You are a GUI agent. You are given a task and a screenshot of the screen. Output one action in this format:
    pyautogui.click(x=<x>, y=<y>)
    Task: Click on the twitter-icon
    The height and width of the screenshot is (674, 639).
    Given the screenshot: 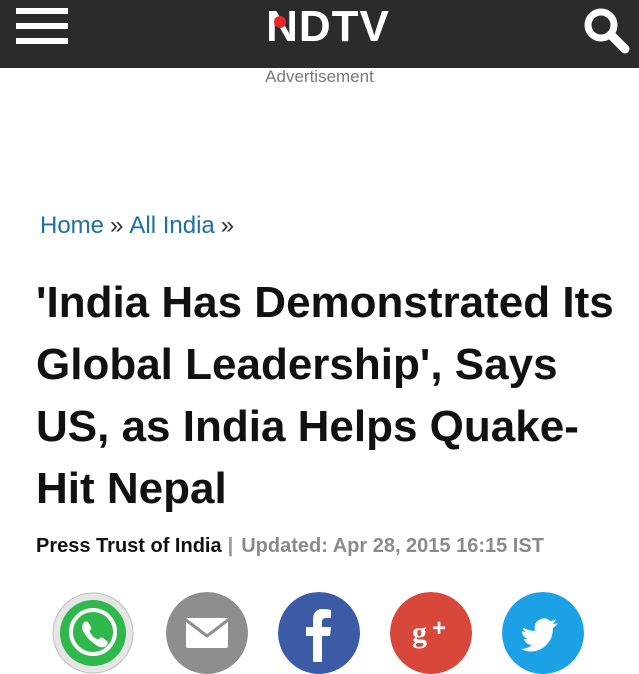 What is the action you would take?
    pyautogui.click(x=543, y=633)
    